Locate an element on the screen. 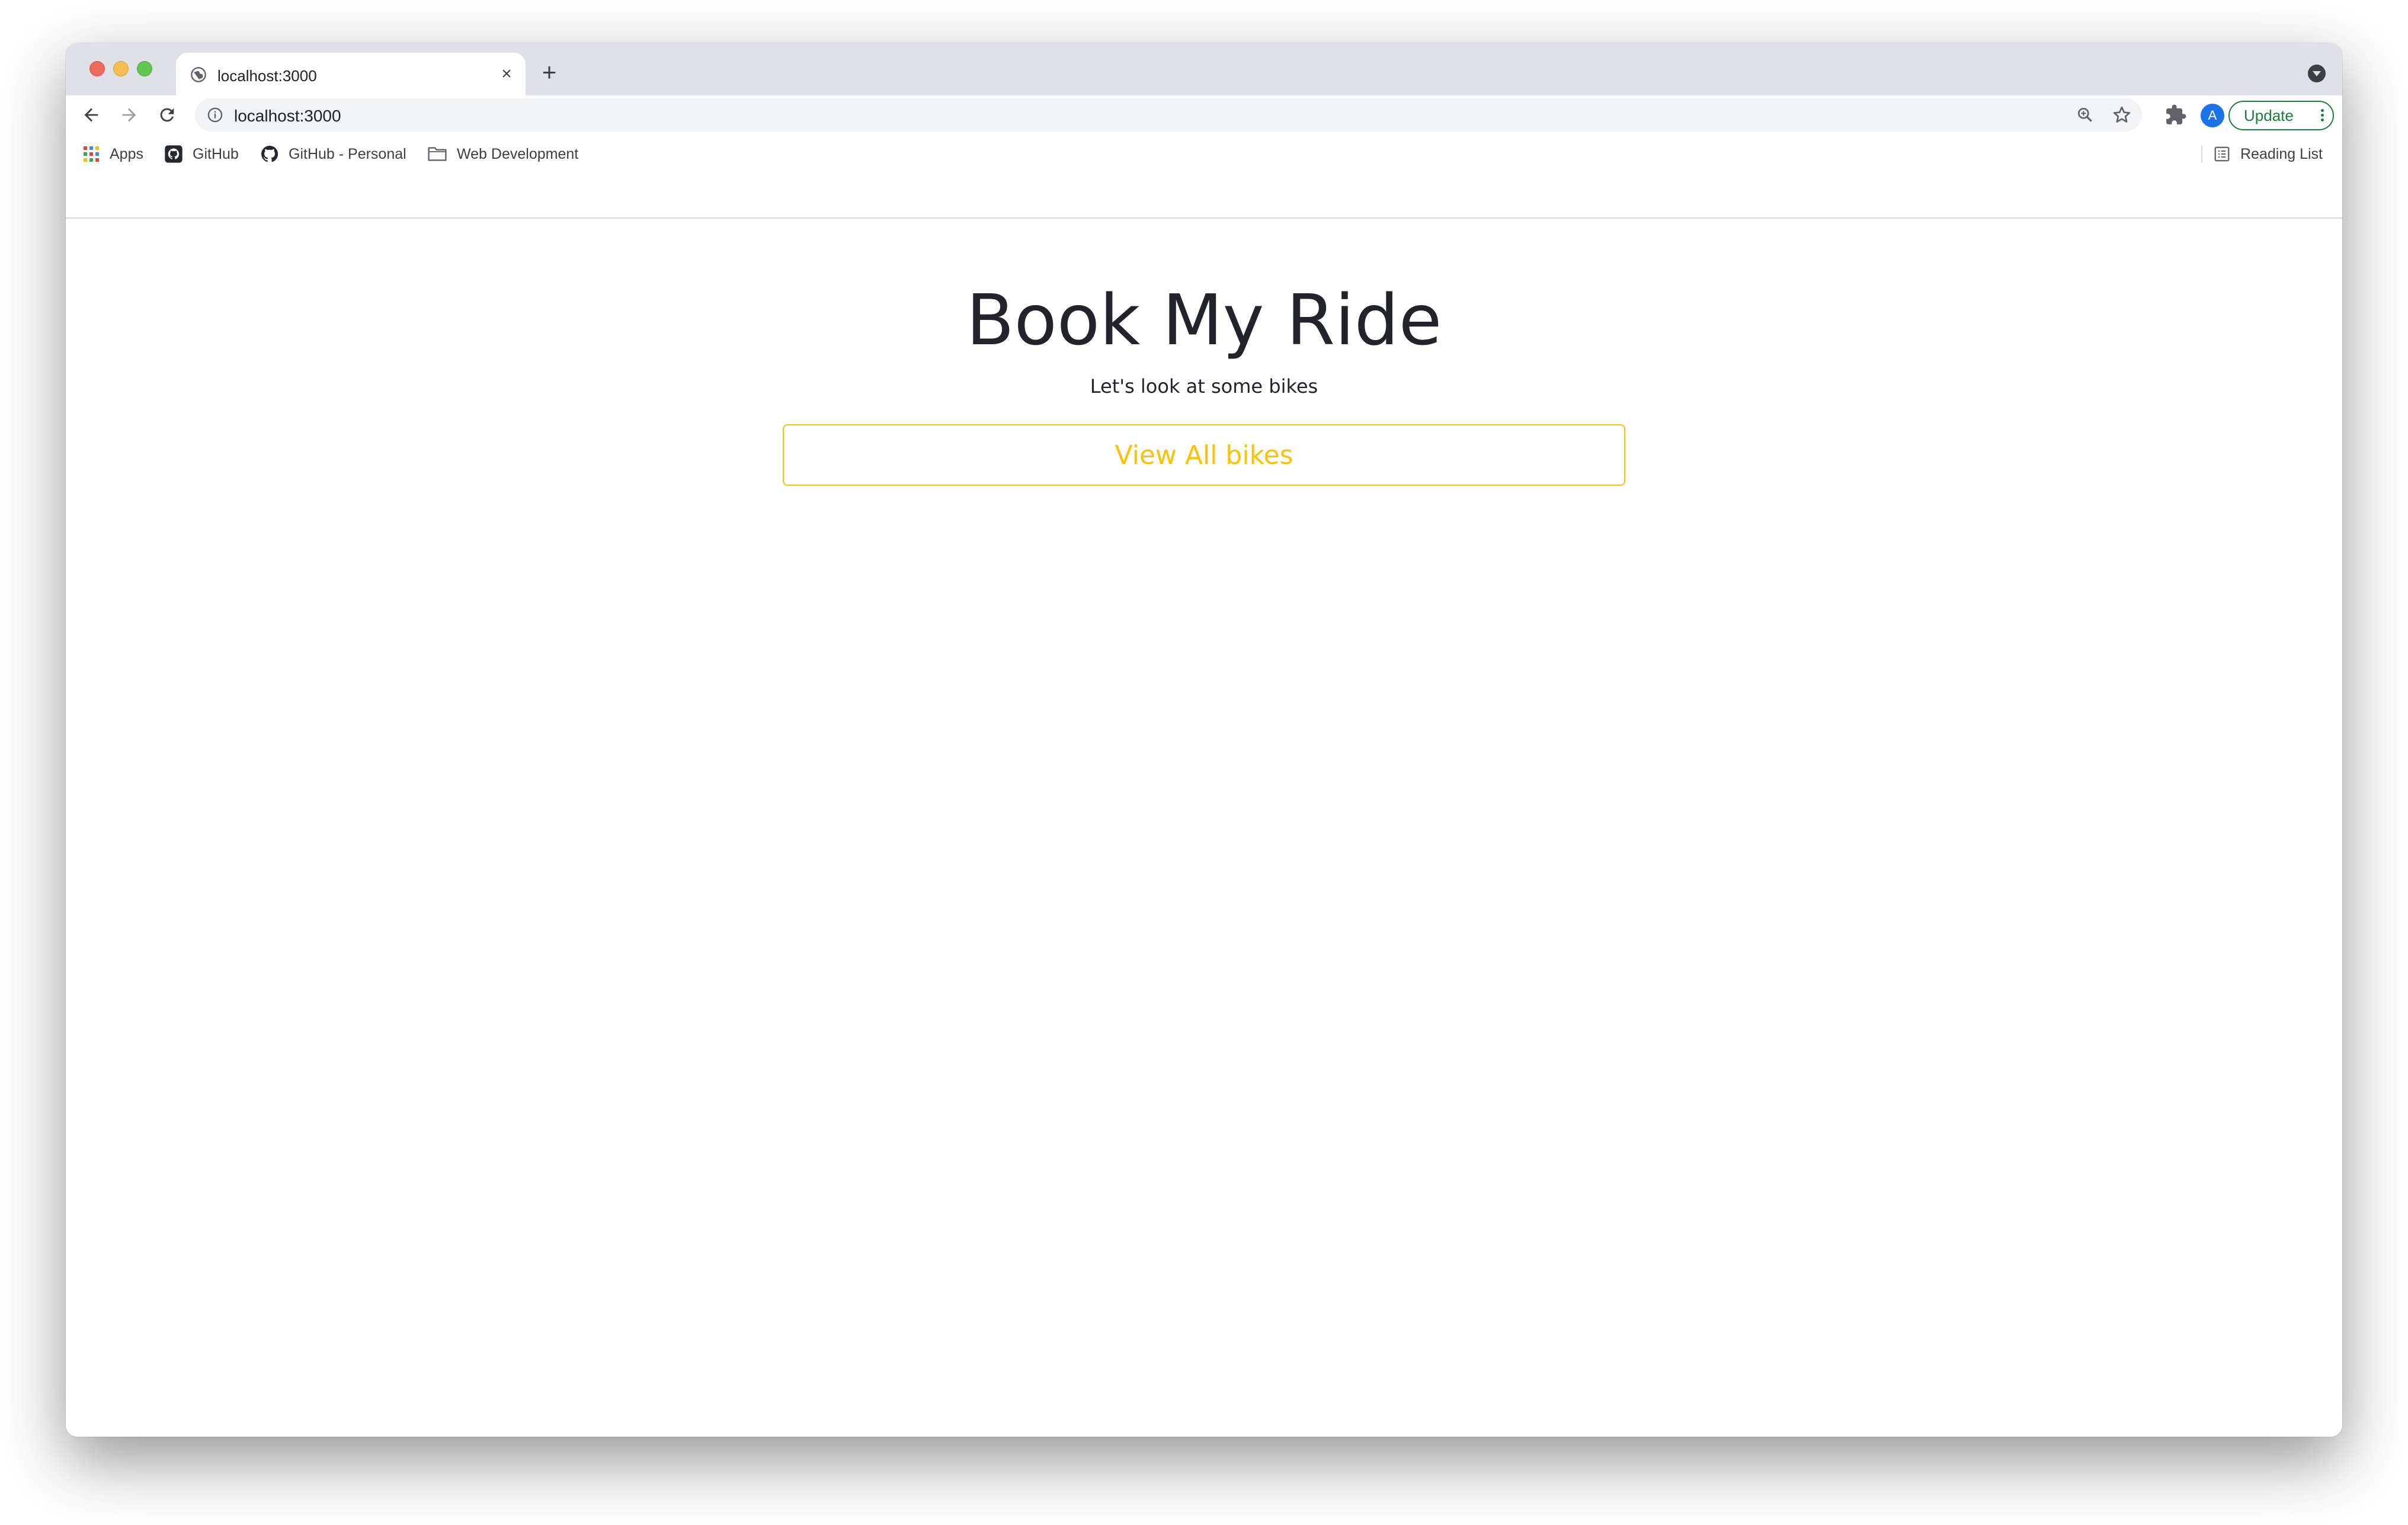  github-octocat-icon is located at coordinates (269, 153).